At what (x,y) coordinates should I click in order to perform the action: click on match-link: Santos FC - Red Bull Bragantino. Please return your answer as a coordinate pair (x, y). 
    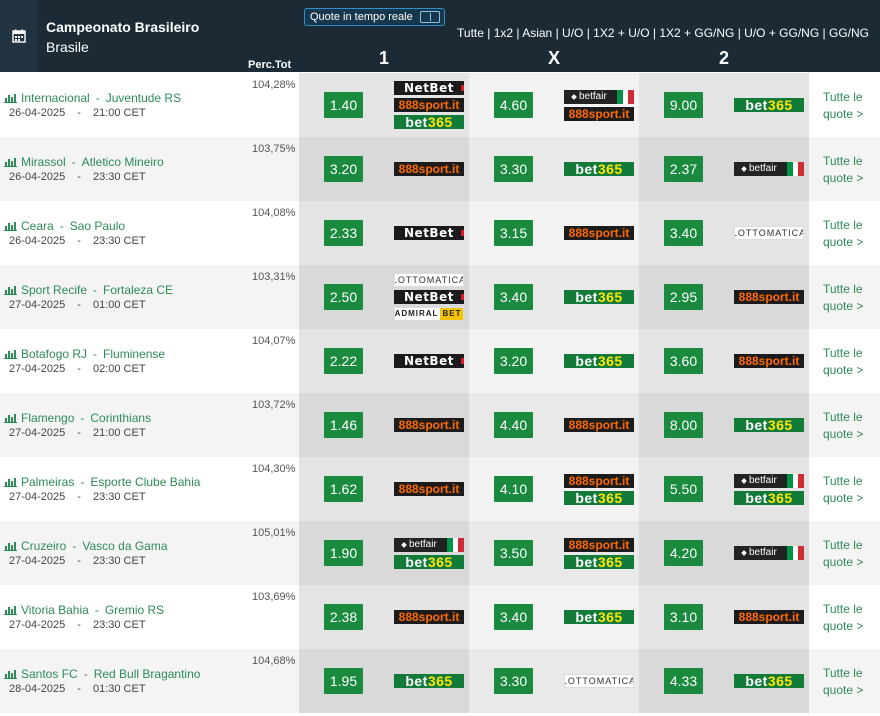
    Looking at the image, I should click on (102, 674).